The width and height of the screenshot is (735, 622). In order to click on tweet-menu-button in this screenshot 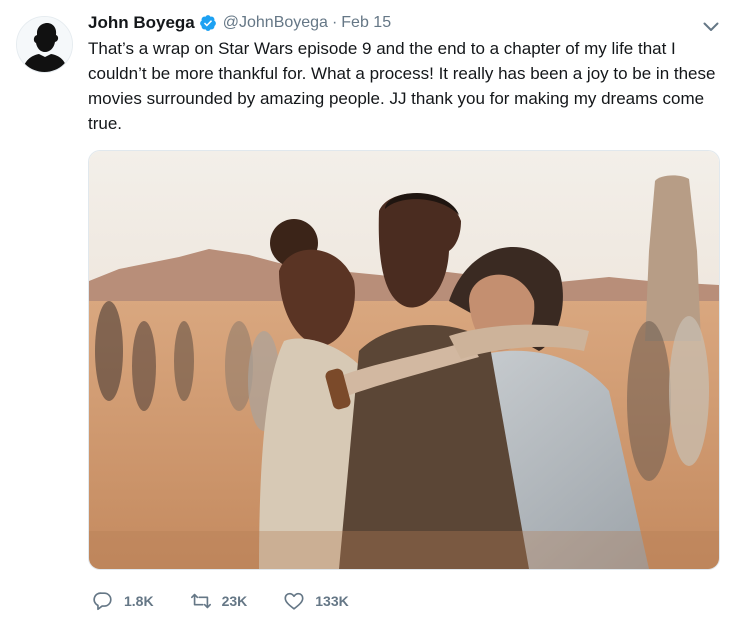, I will do `click(711, 27)`.